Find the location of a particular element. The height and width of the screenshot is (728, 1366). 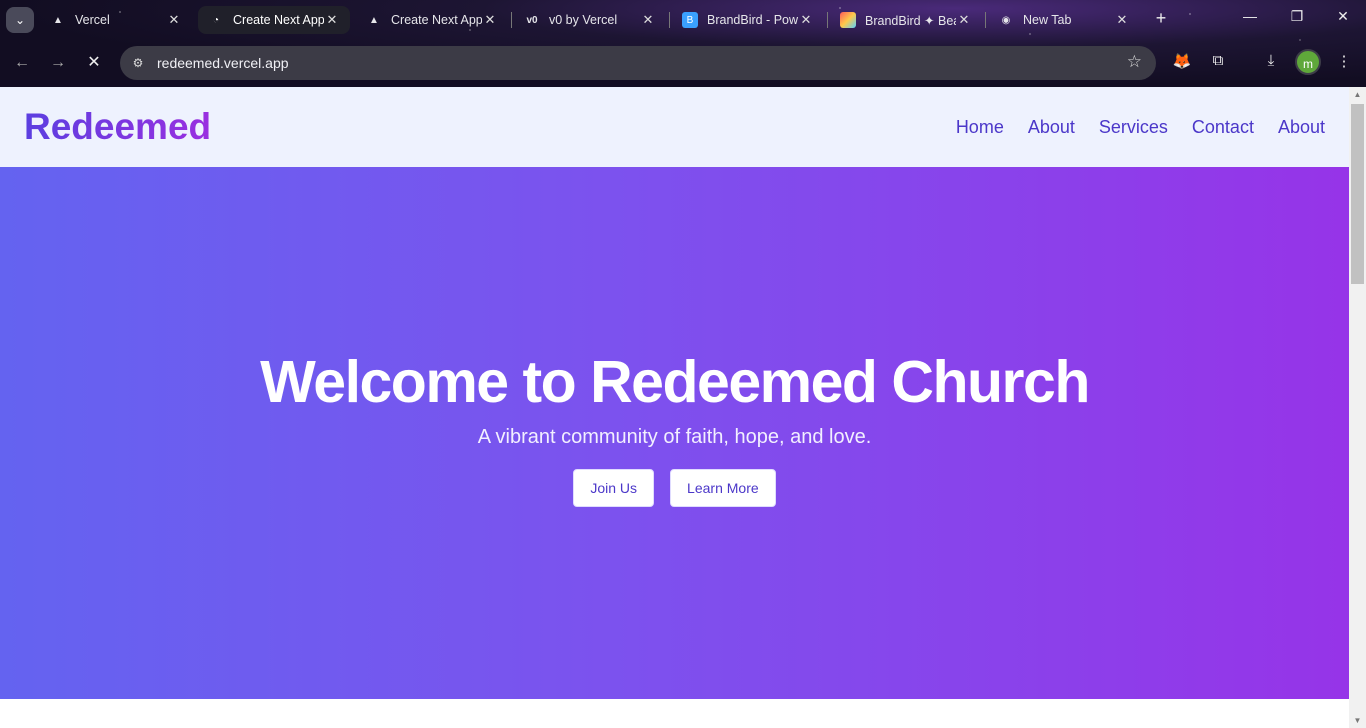

close-window-button: ✕ is located at coordinates (1343, 16).